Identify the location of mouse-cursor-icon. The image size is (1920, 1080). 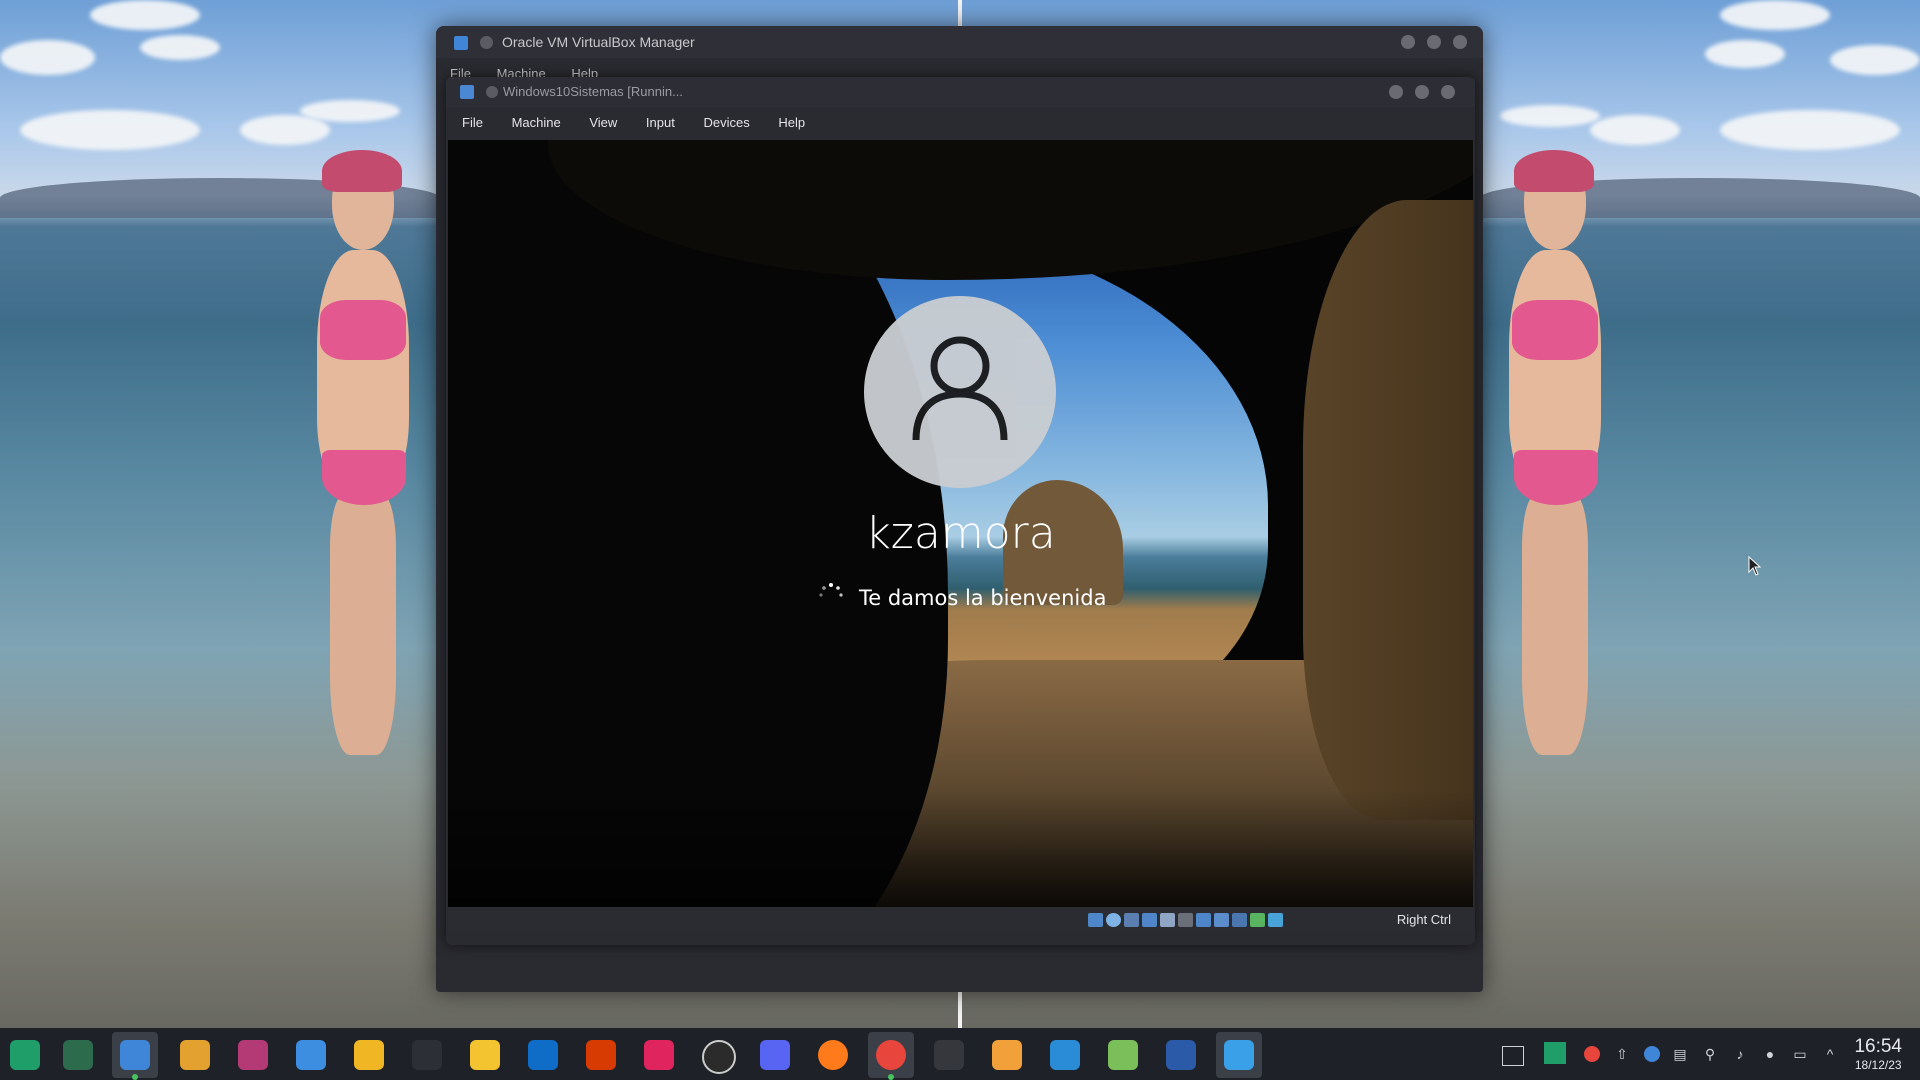
(1755, 566).